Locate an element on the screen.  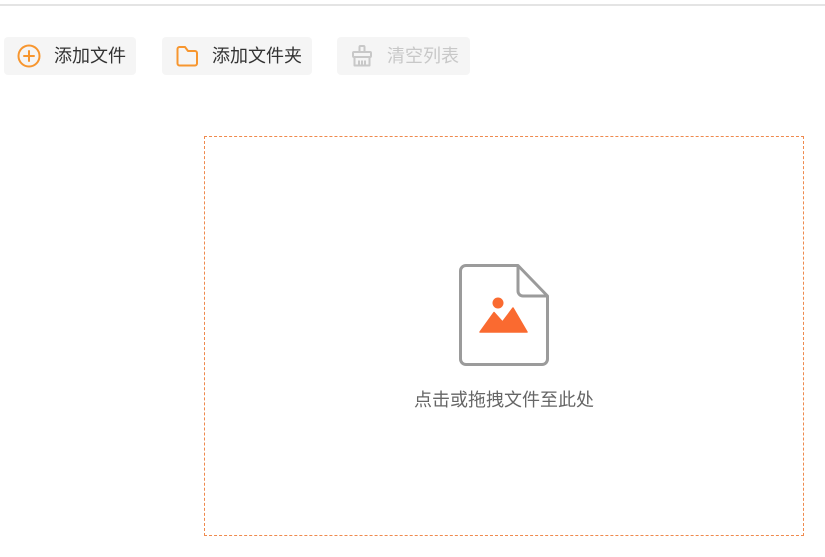
clear-list-label: 清空列表 is located at coordinates (423, 56).